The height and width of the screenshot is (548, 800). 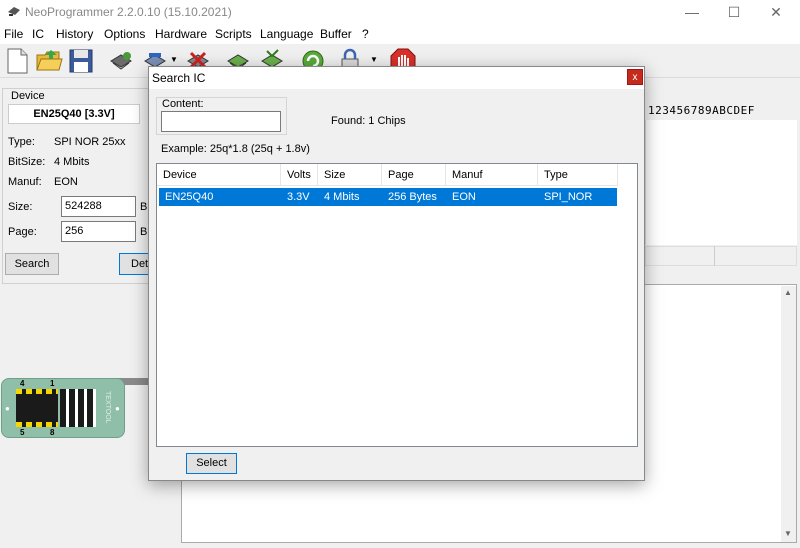 What do you see at coordinates (365, 34) in the screenshot?
I see `menu-help: ?` at bounding box center [365, 34].